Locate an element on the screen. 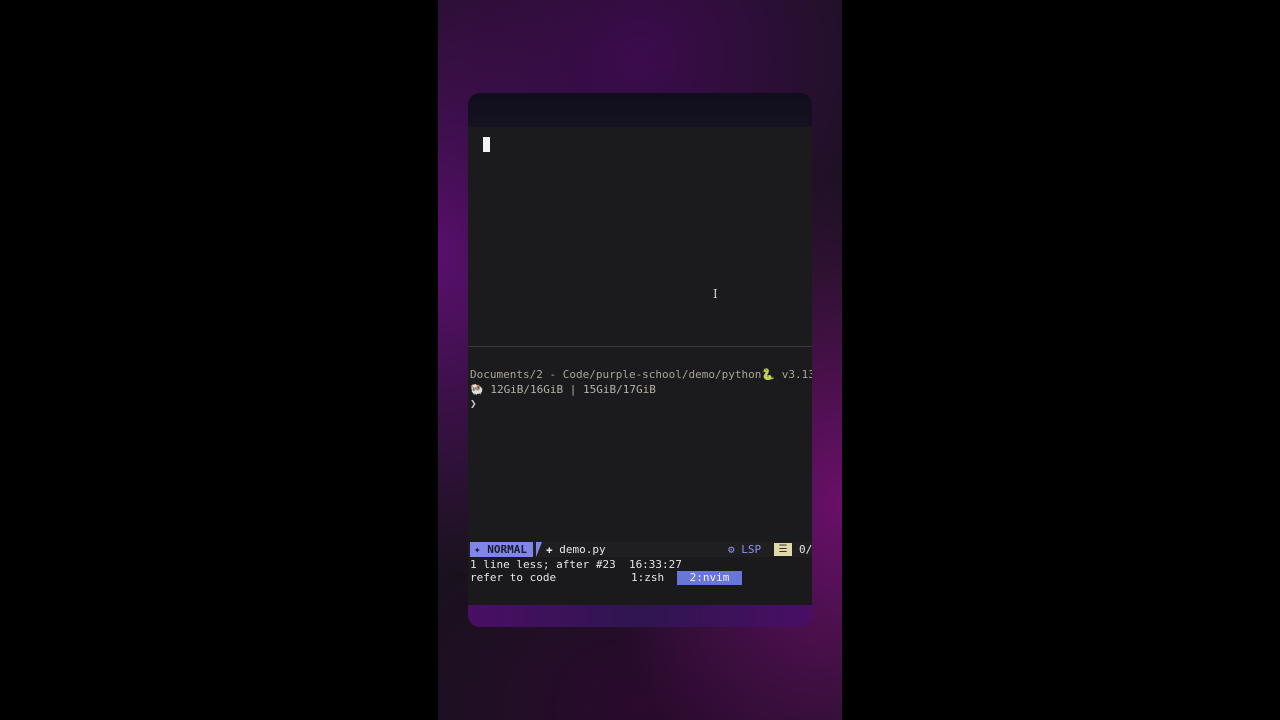 The height and width of the screenshot is (720, 1280). gears-icon: ⚙ is located at coordinates (735, 549).